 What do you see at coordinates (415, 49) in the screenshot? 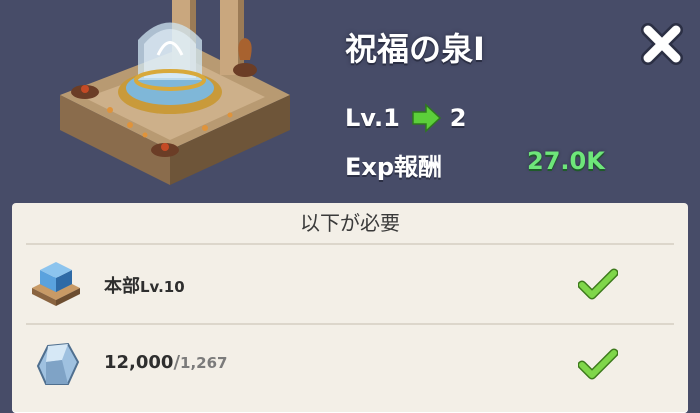
I see `building-title: 祝福の泉Ⅰ` at bounding box center [415, 49].